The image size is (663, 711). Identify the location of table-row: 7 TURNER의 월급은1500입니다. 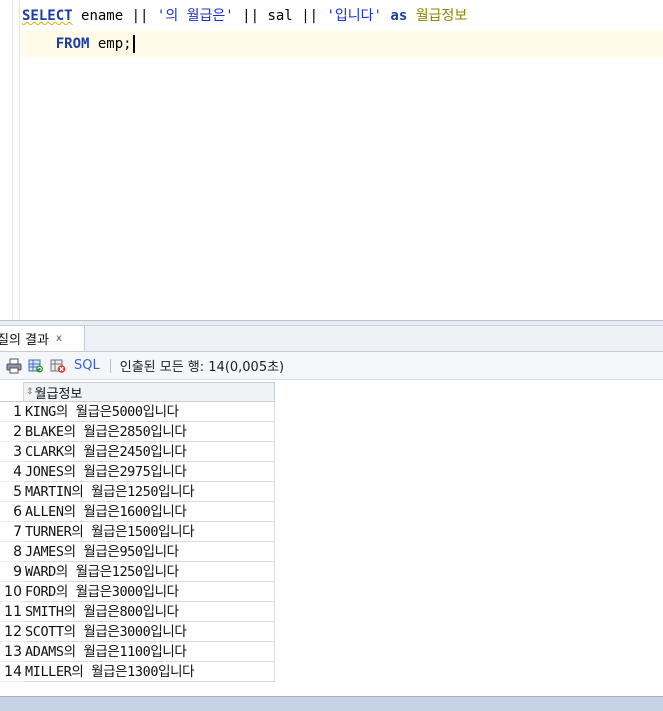
(137, 532).